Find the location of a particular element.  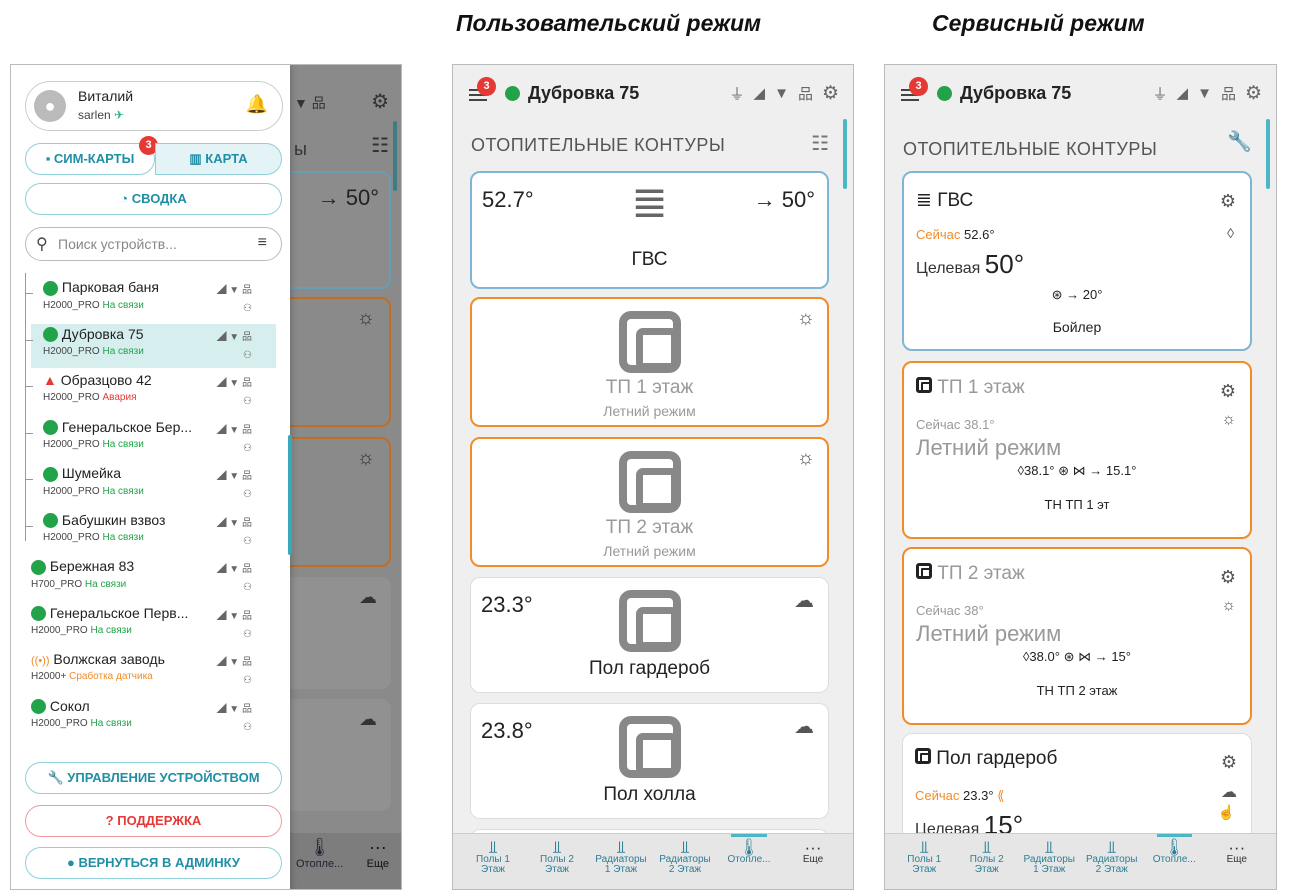

connection-icons: ◢ ▼ 品 is located at coordinates (234, 383).